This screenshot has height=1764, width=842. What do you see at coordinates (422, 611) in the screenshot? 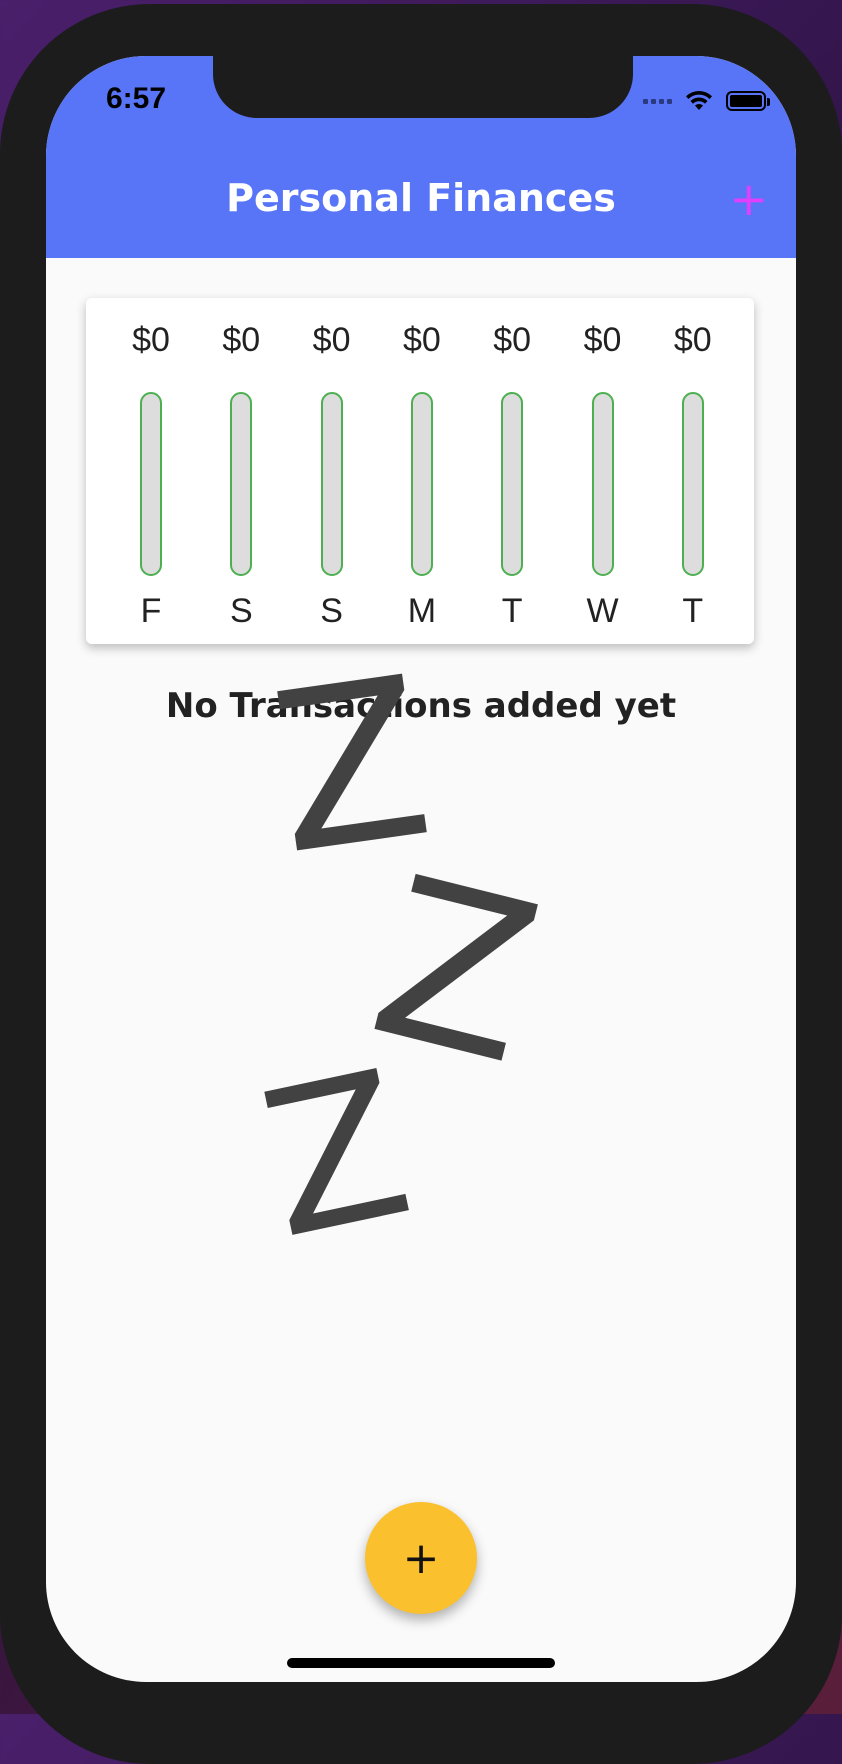
I see `bar-day-label: M` at bounding box center [422, 611].